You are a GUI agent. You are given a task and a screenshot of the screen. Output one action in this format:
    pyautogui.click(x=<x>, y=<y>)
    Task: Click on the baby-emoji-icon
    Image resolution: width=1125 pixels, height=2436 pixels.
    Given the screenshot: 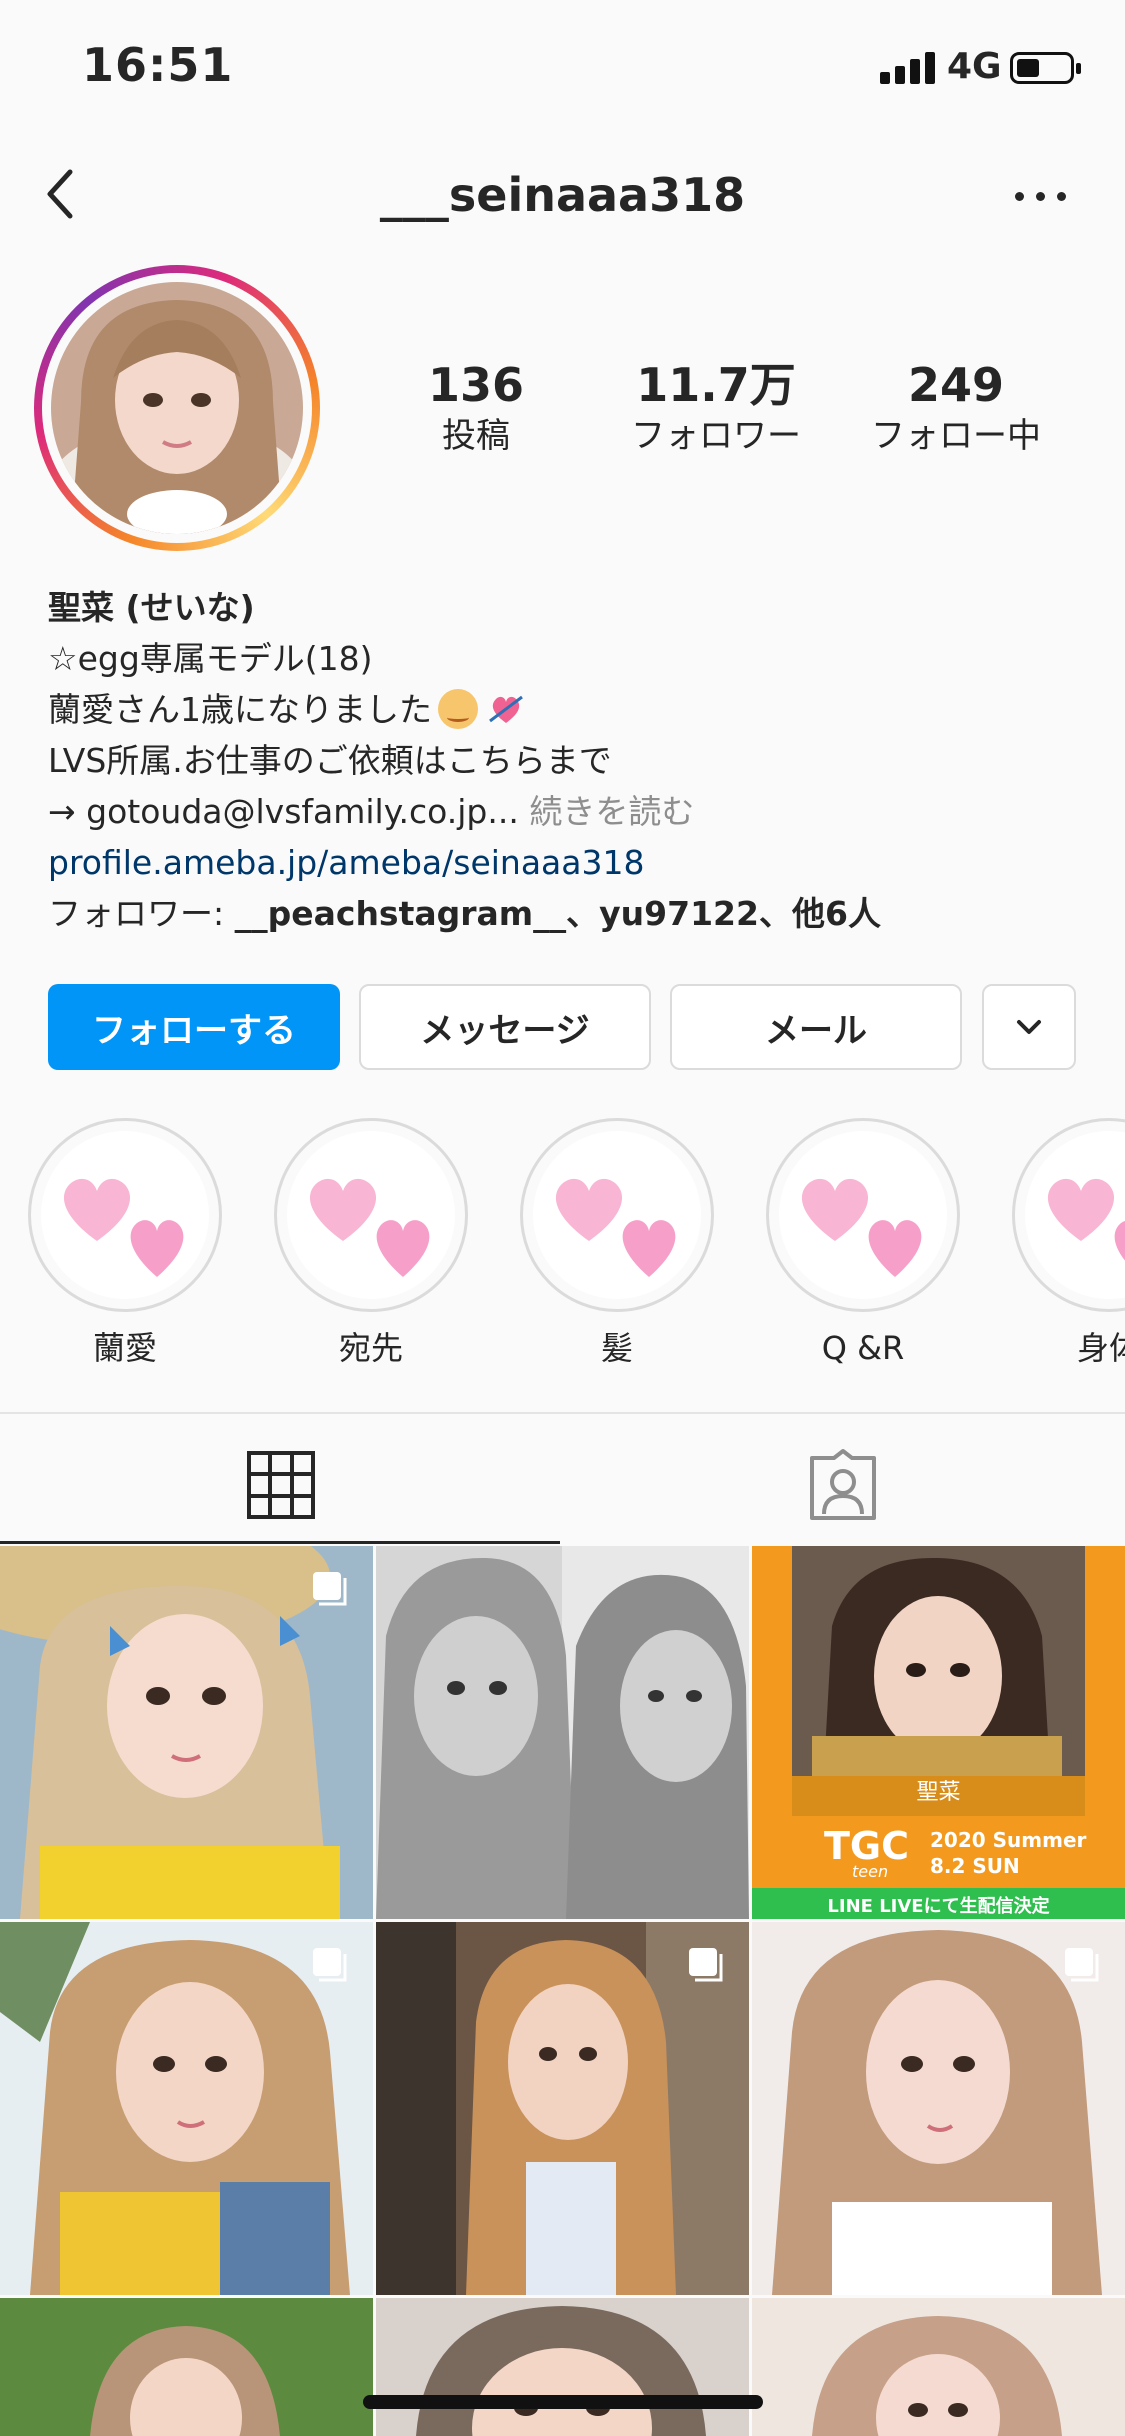 What is the action you would take?
    pyautogui.click(x=458, y=709)
    